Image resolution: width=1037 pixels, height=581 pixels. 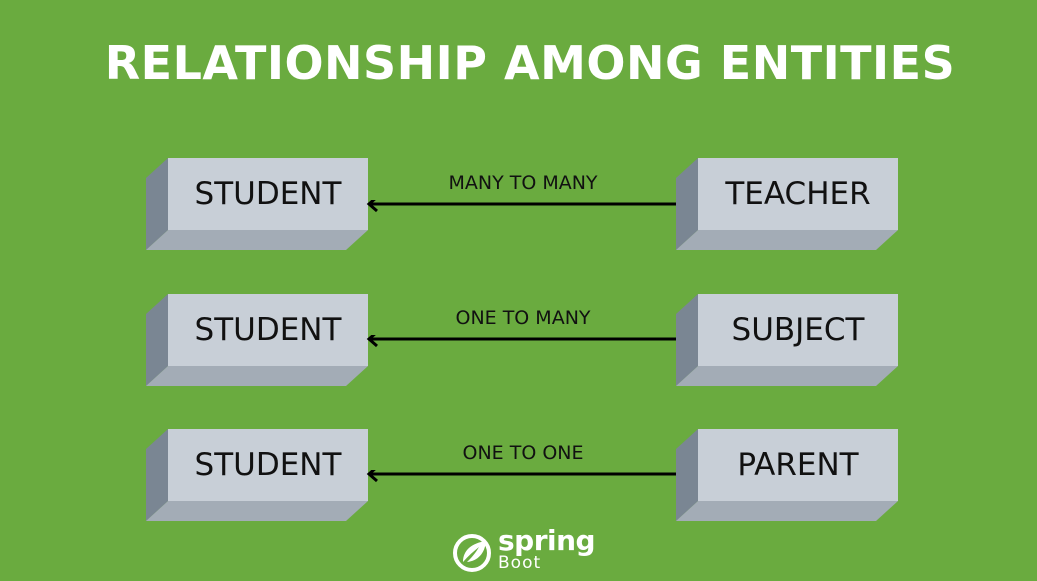 I want to click on relationship-connector-3: ONE TO ONE, so click(x=529, y=470).